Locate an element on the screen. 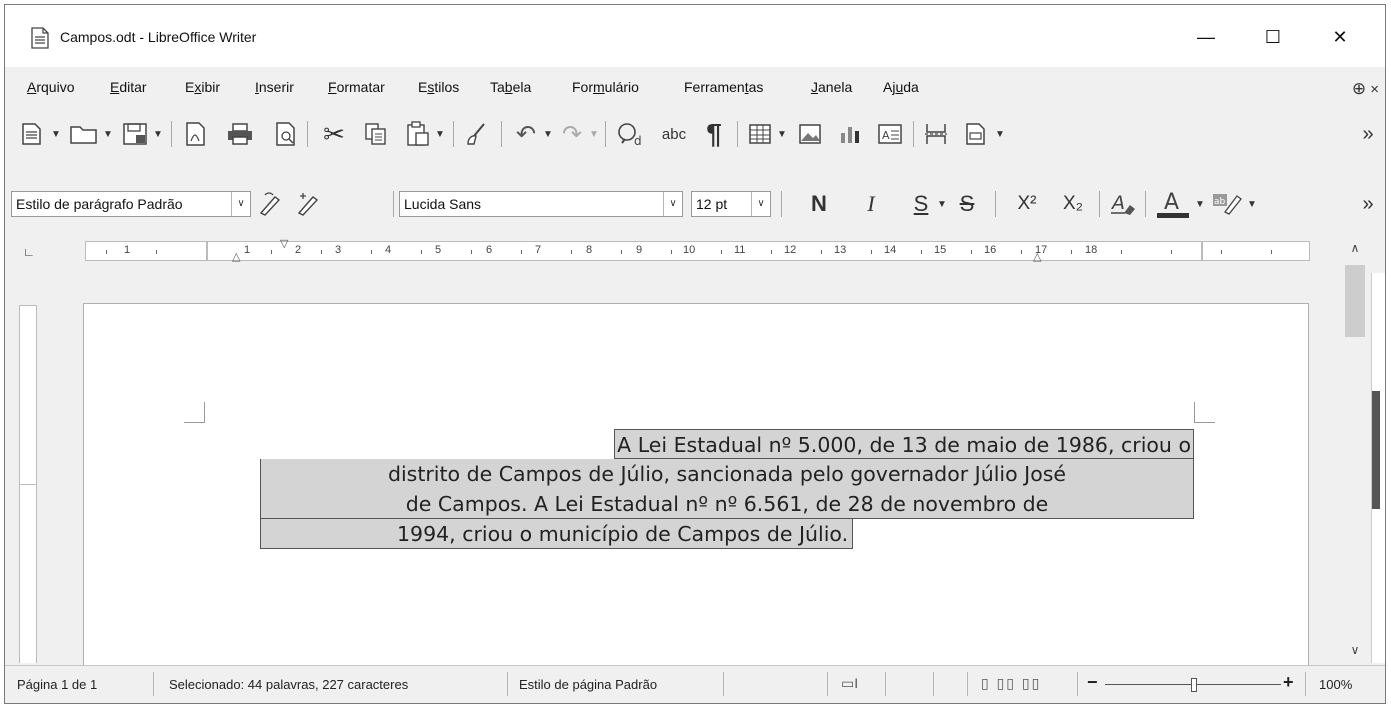  font-color-dropdown-icon: ▼ is located at coordinates (1200, 204).